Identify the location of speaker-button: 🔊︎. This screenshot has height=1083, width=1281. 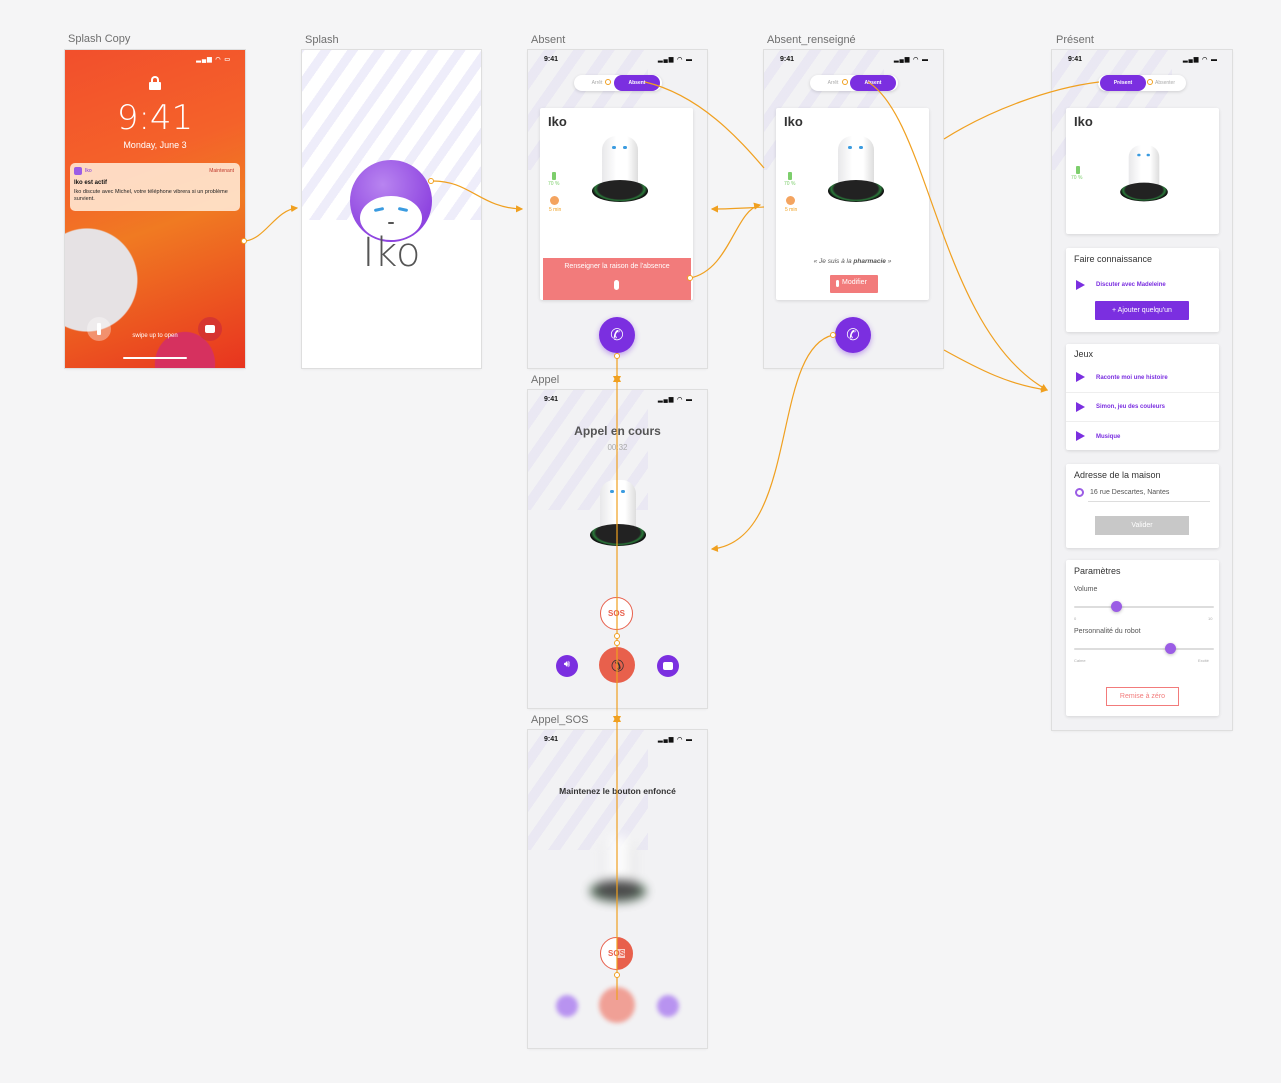
(567, 666).